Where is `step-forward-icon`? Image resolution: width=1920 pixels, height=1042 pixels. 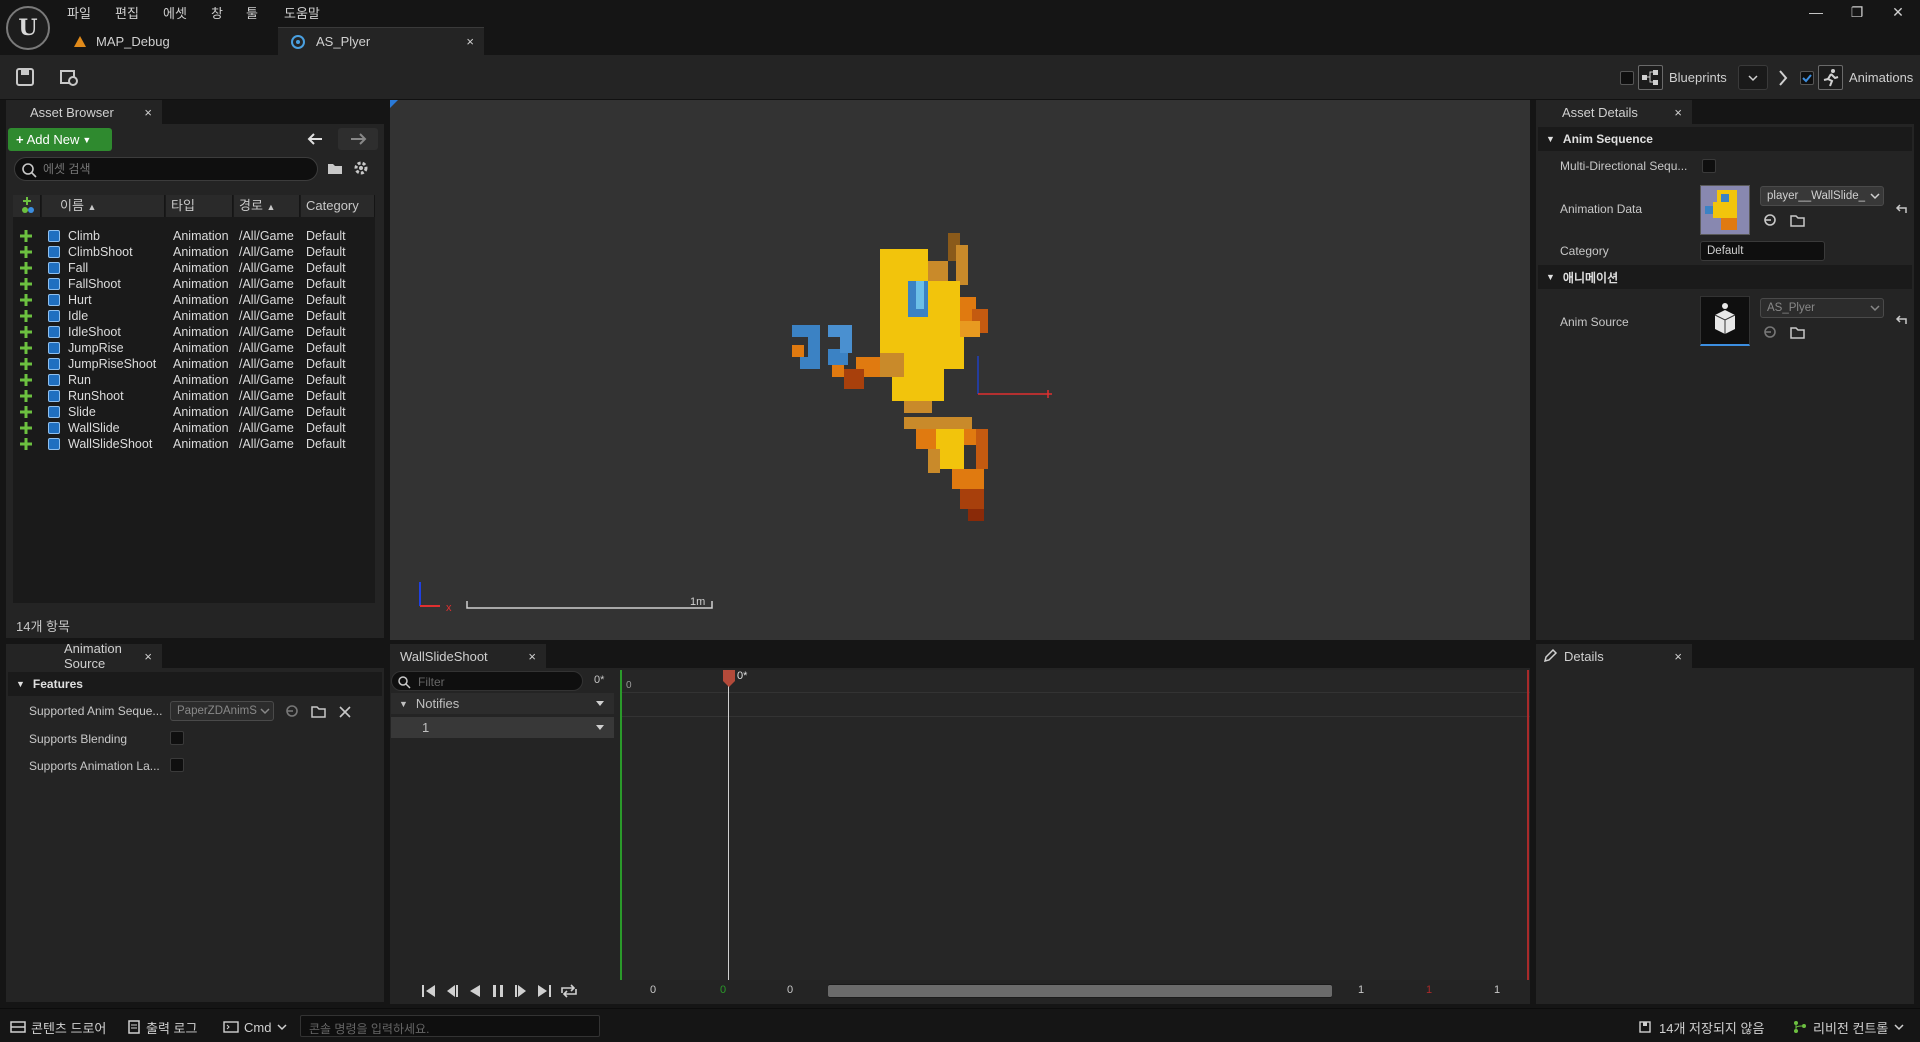
step-forward-icon is located at coordinates (521, 991).